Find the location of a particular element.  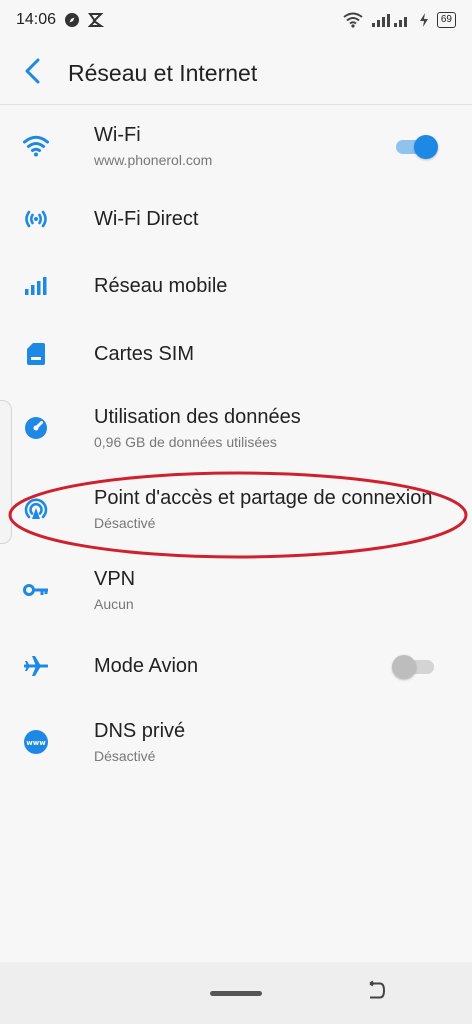

key-icon is located at coordinates (36, 590).